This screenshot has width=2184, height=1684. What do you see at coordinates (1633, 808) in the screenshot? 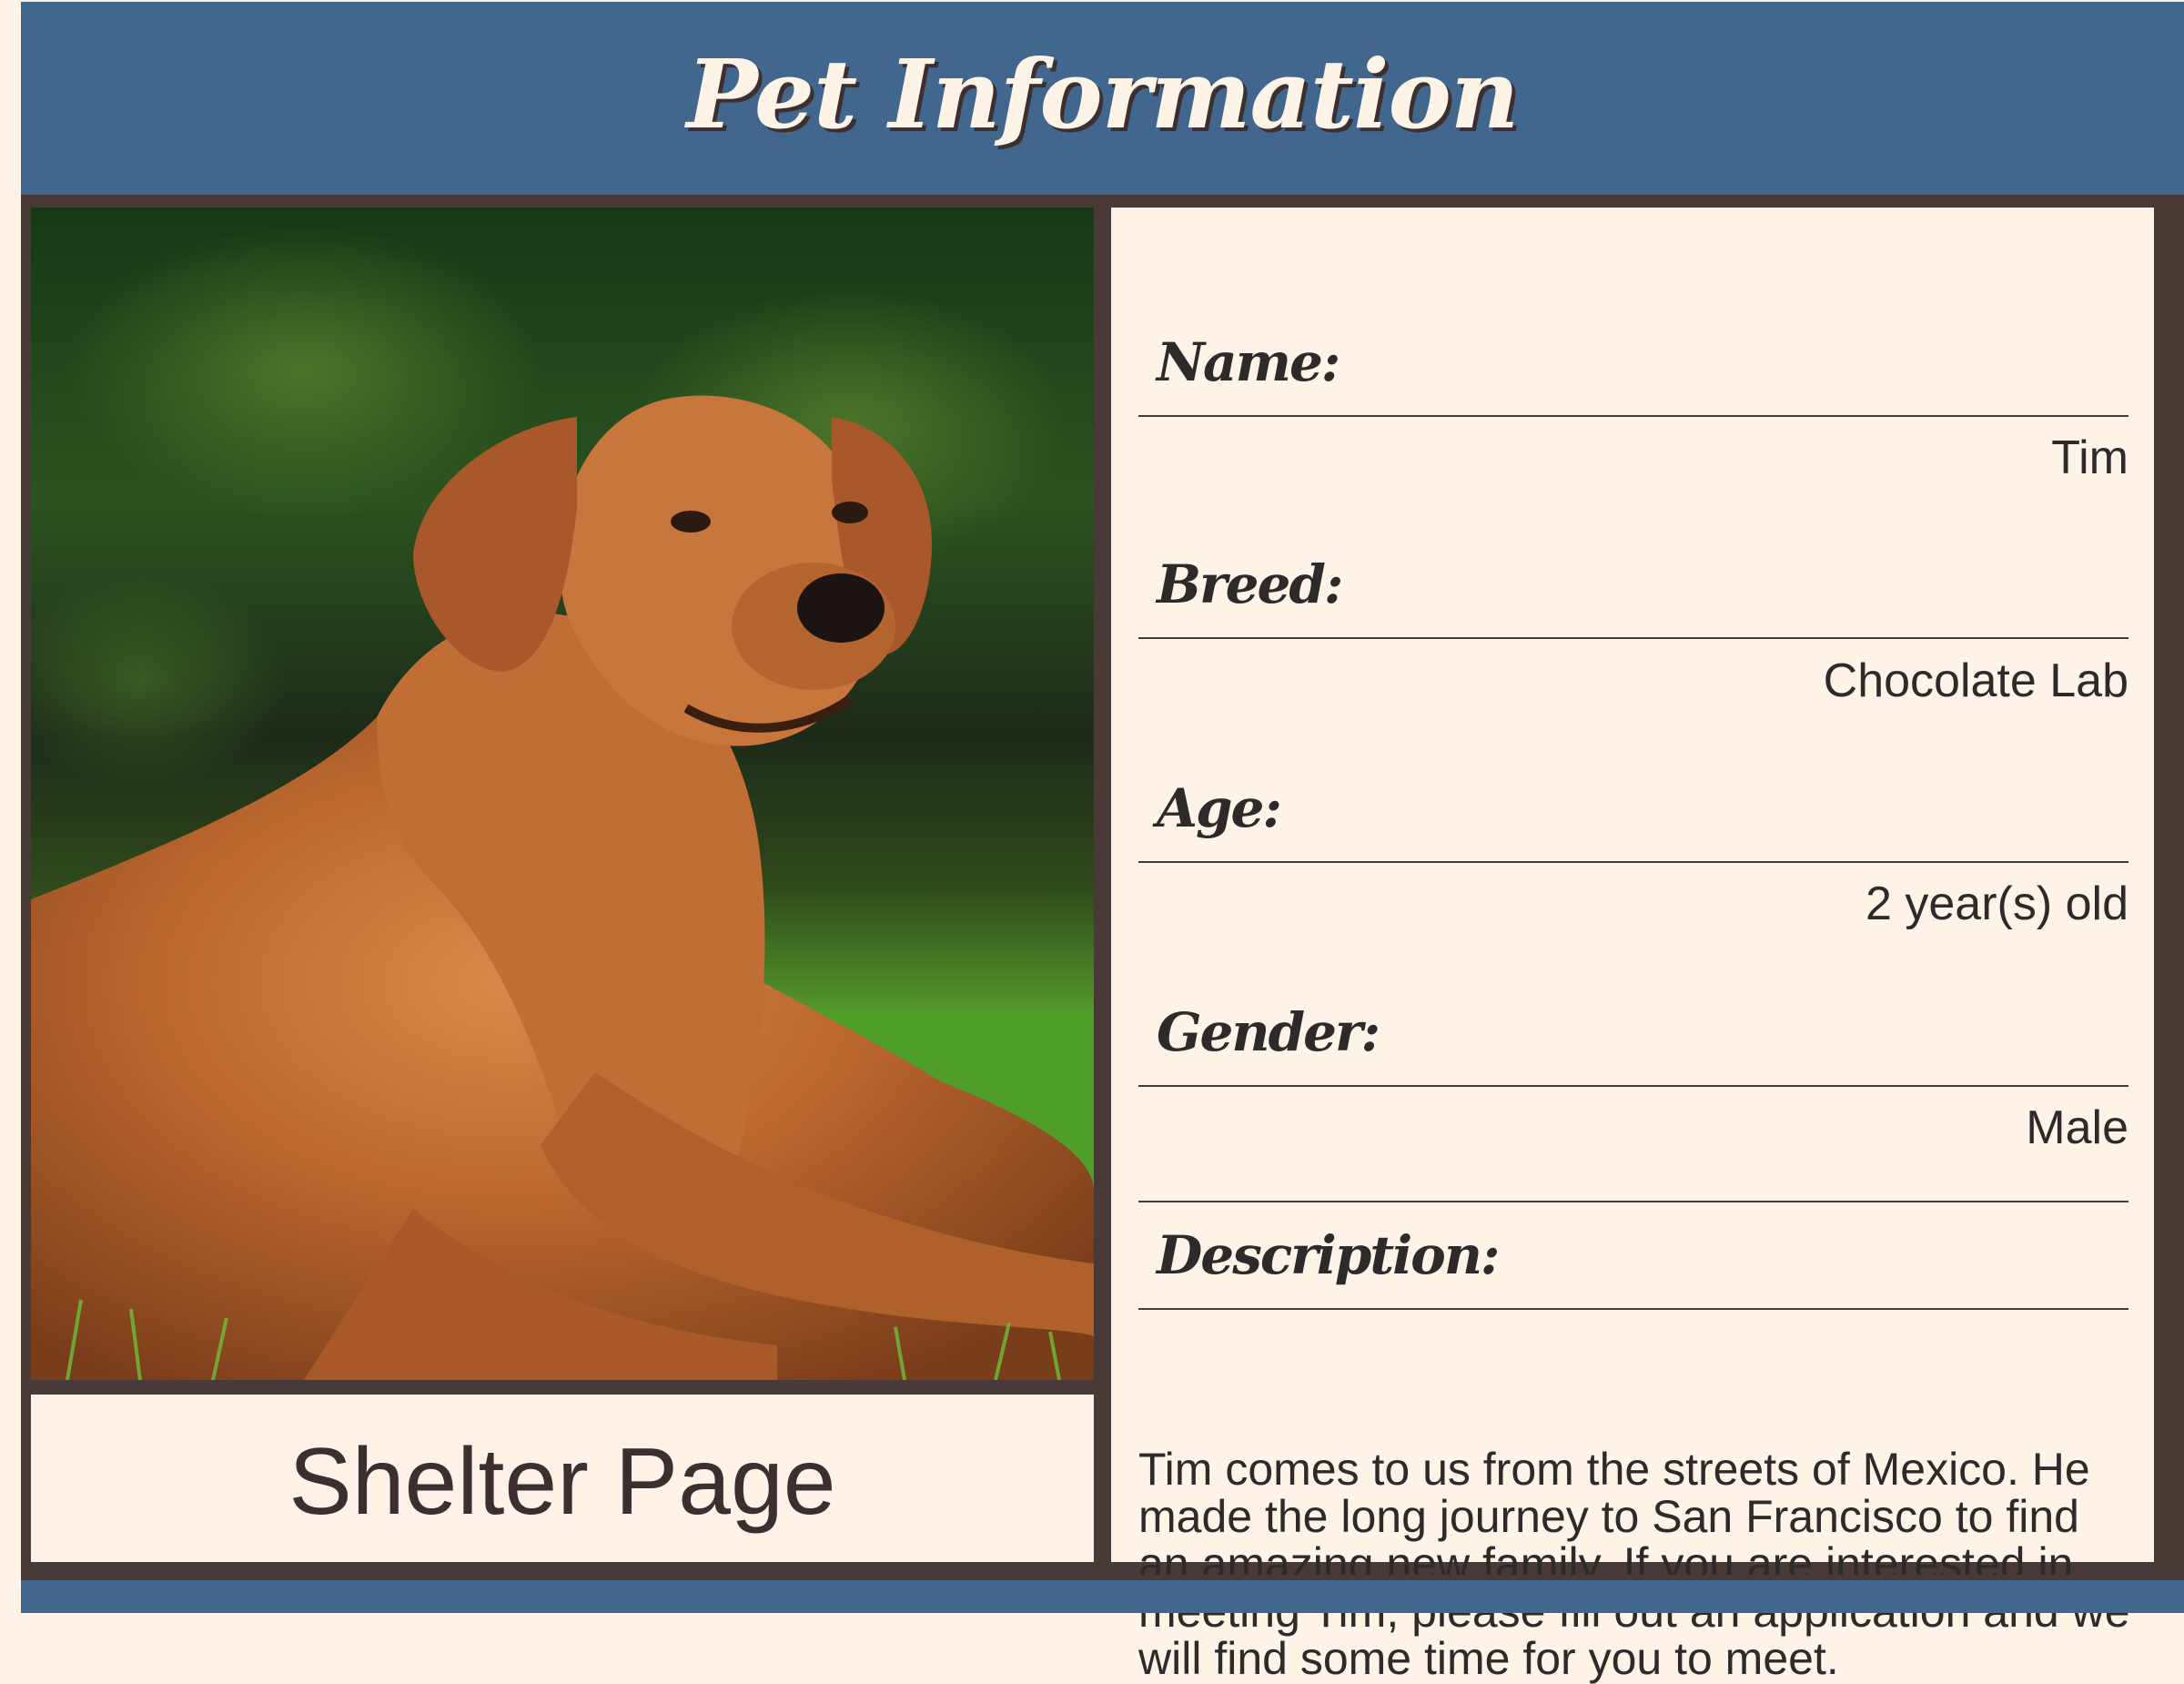
I see `age-label: Age:` at bounding box center [1633, 808].